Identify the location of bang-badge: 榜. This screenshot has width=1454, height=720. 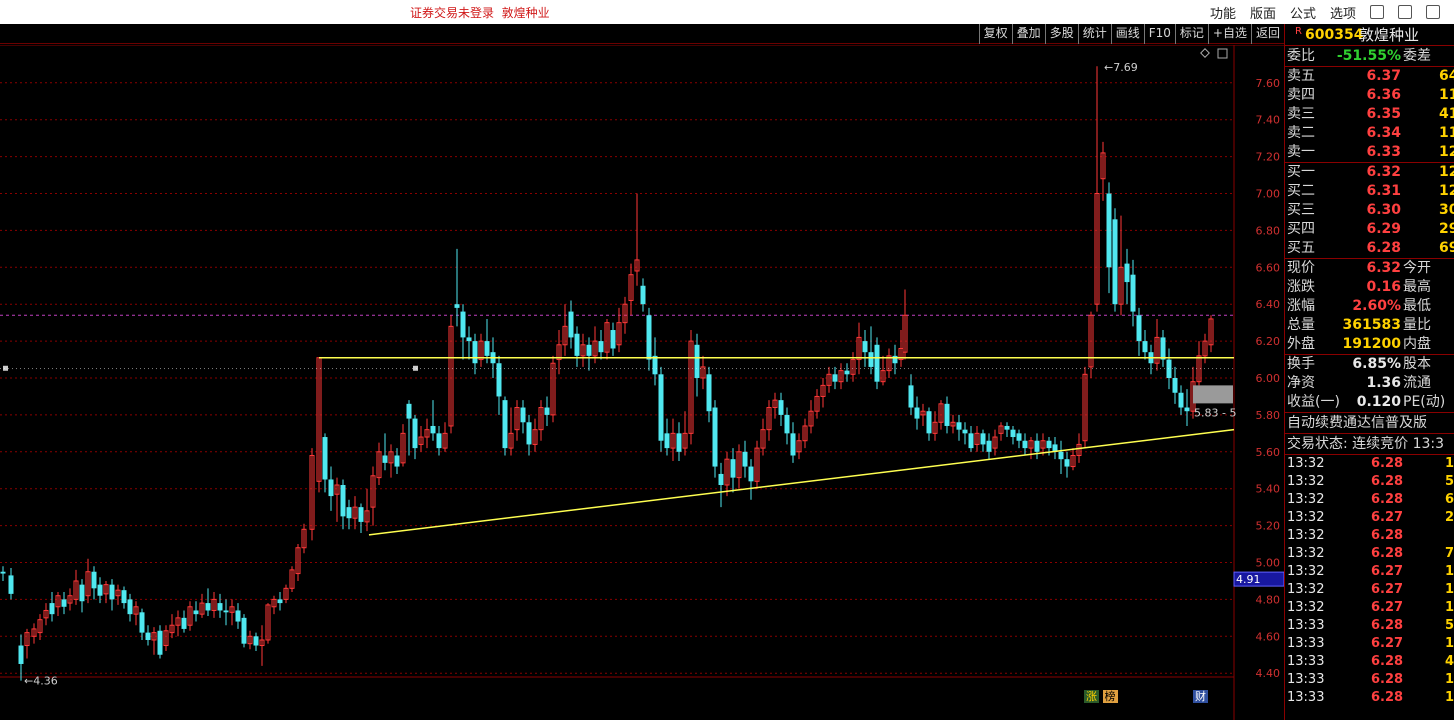
(1110, 696).